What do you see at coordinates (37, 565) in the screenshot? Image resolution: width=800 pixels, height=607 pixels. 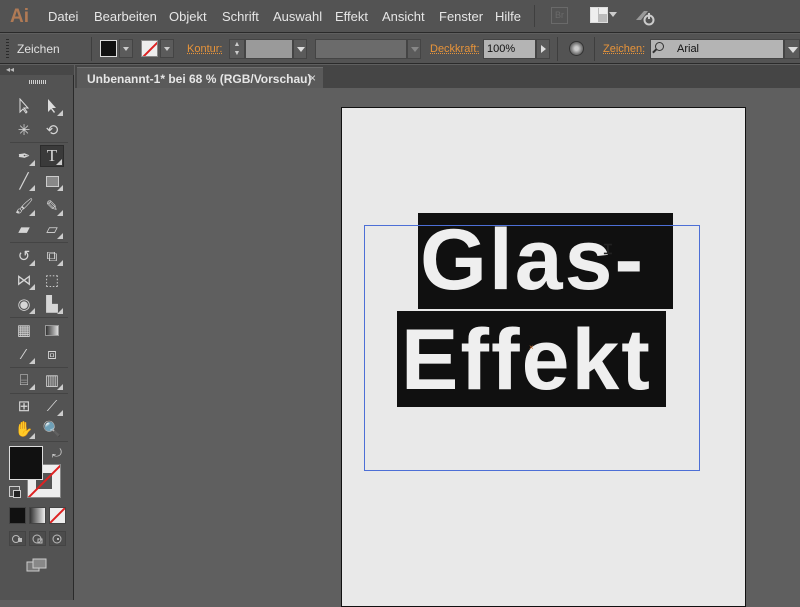 I see `screen-mode-icon` at bounding box center [37, 565].